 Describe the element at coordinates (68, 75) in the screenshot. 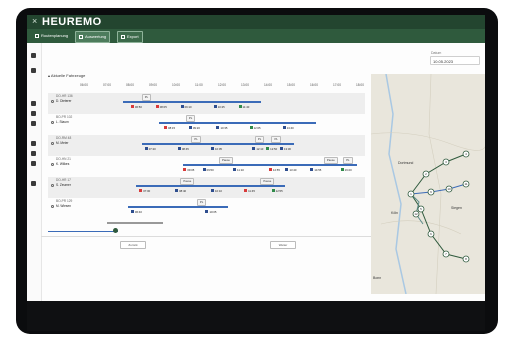

I see `panel-title-text: Aktuelle Fahrzeuge` at that location.